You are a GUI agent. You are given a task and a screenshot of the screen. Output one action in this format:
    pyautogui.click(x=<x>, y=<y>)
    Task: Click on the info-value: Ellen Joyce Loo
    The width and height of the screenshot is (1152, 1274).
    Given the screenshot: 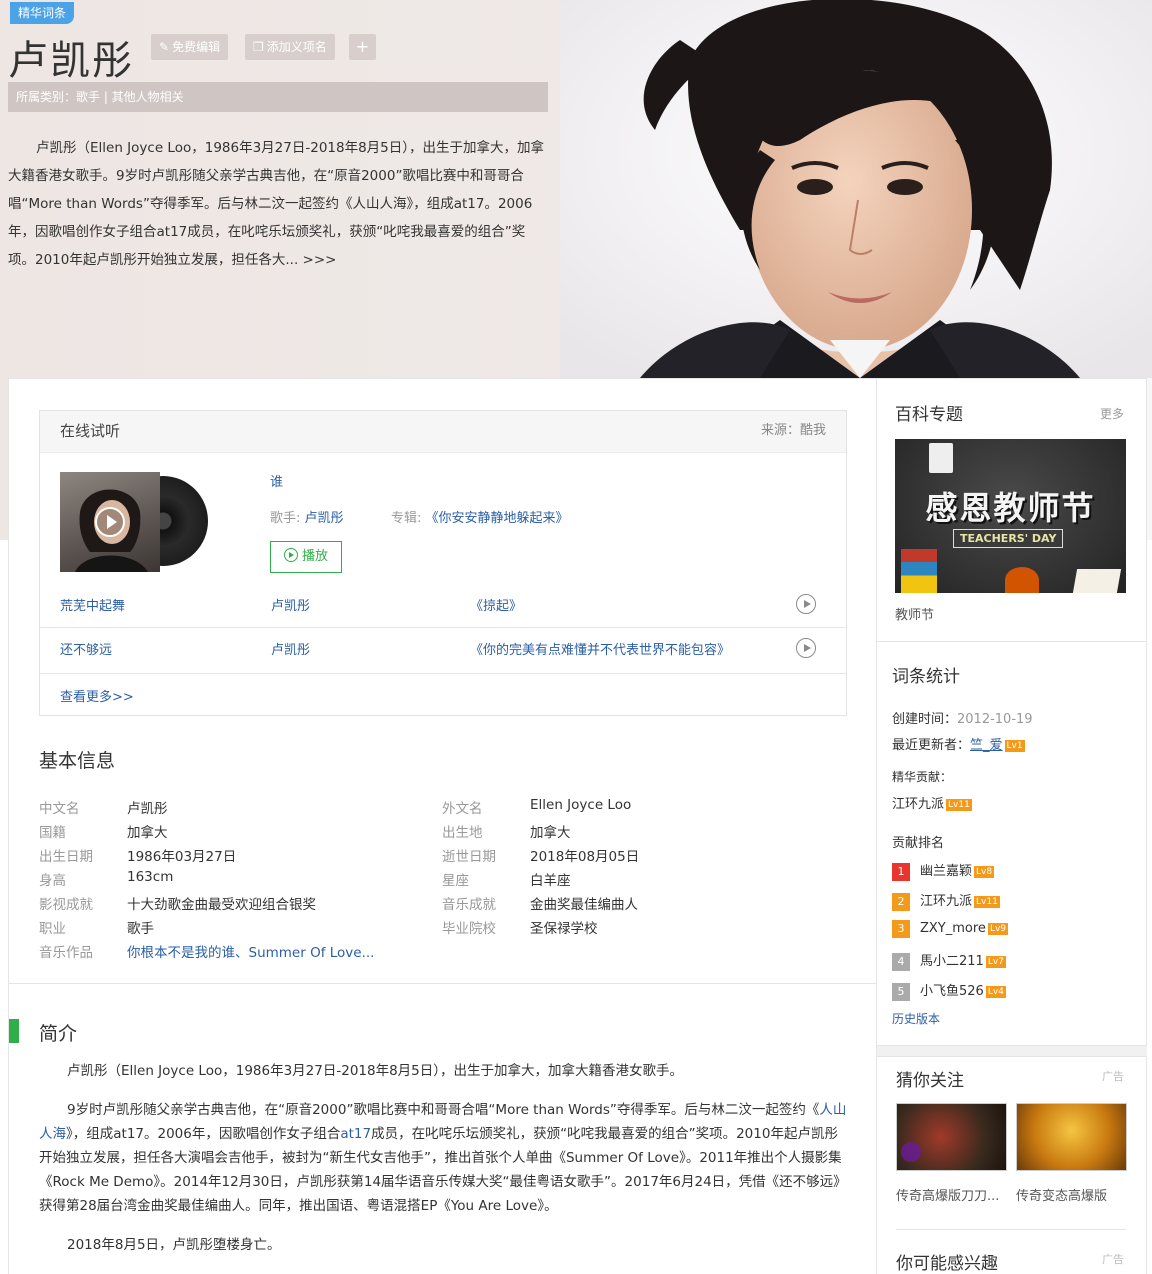 What is the action you would take?
    pyautogui.click(x=581, y=805)
    